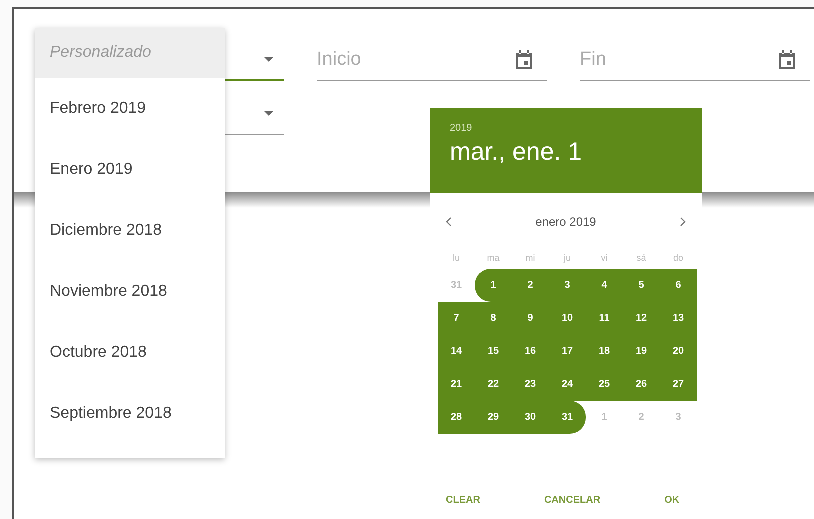 The image size is (814, 519). Describe the element at coordinates (130, 352) in the screenshot. I see `menu-item: Octubre 2018` at that location.